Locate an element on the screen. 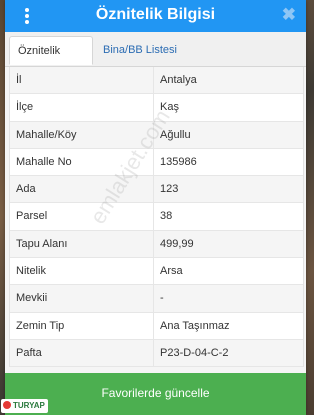 This screenshot has width=320, height=415. row-key: İl is located at coordinates (19, 80).